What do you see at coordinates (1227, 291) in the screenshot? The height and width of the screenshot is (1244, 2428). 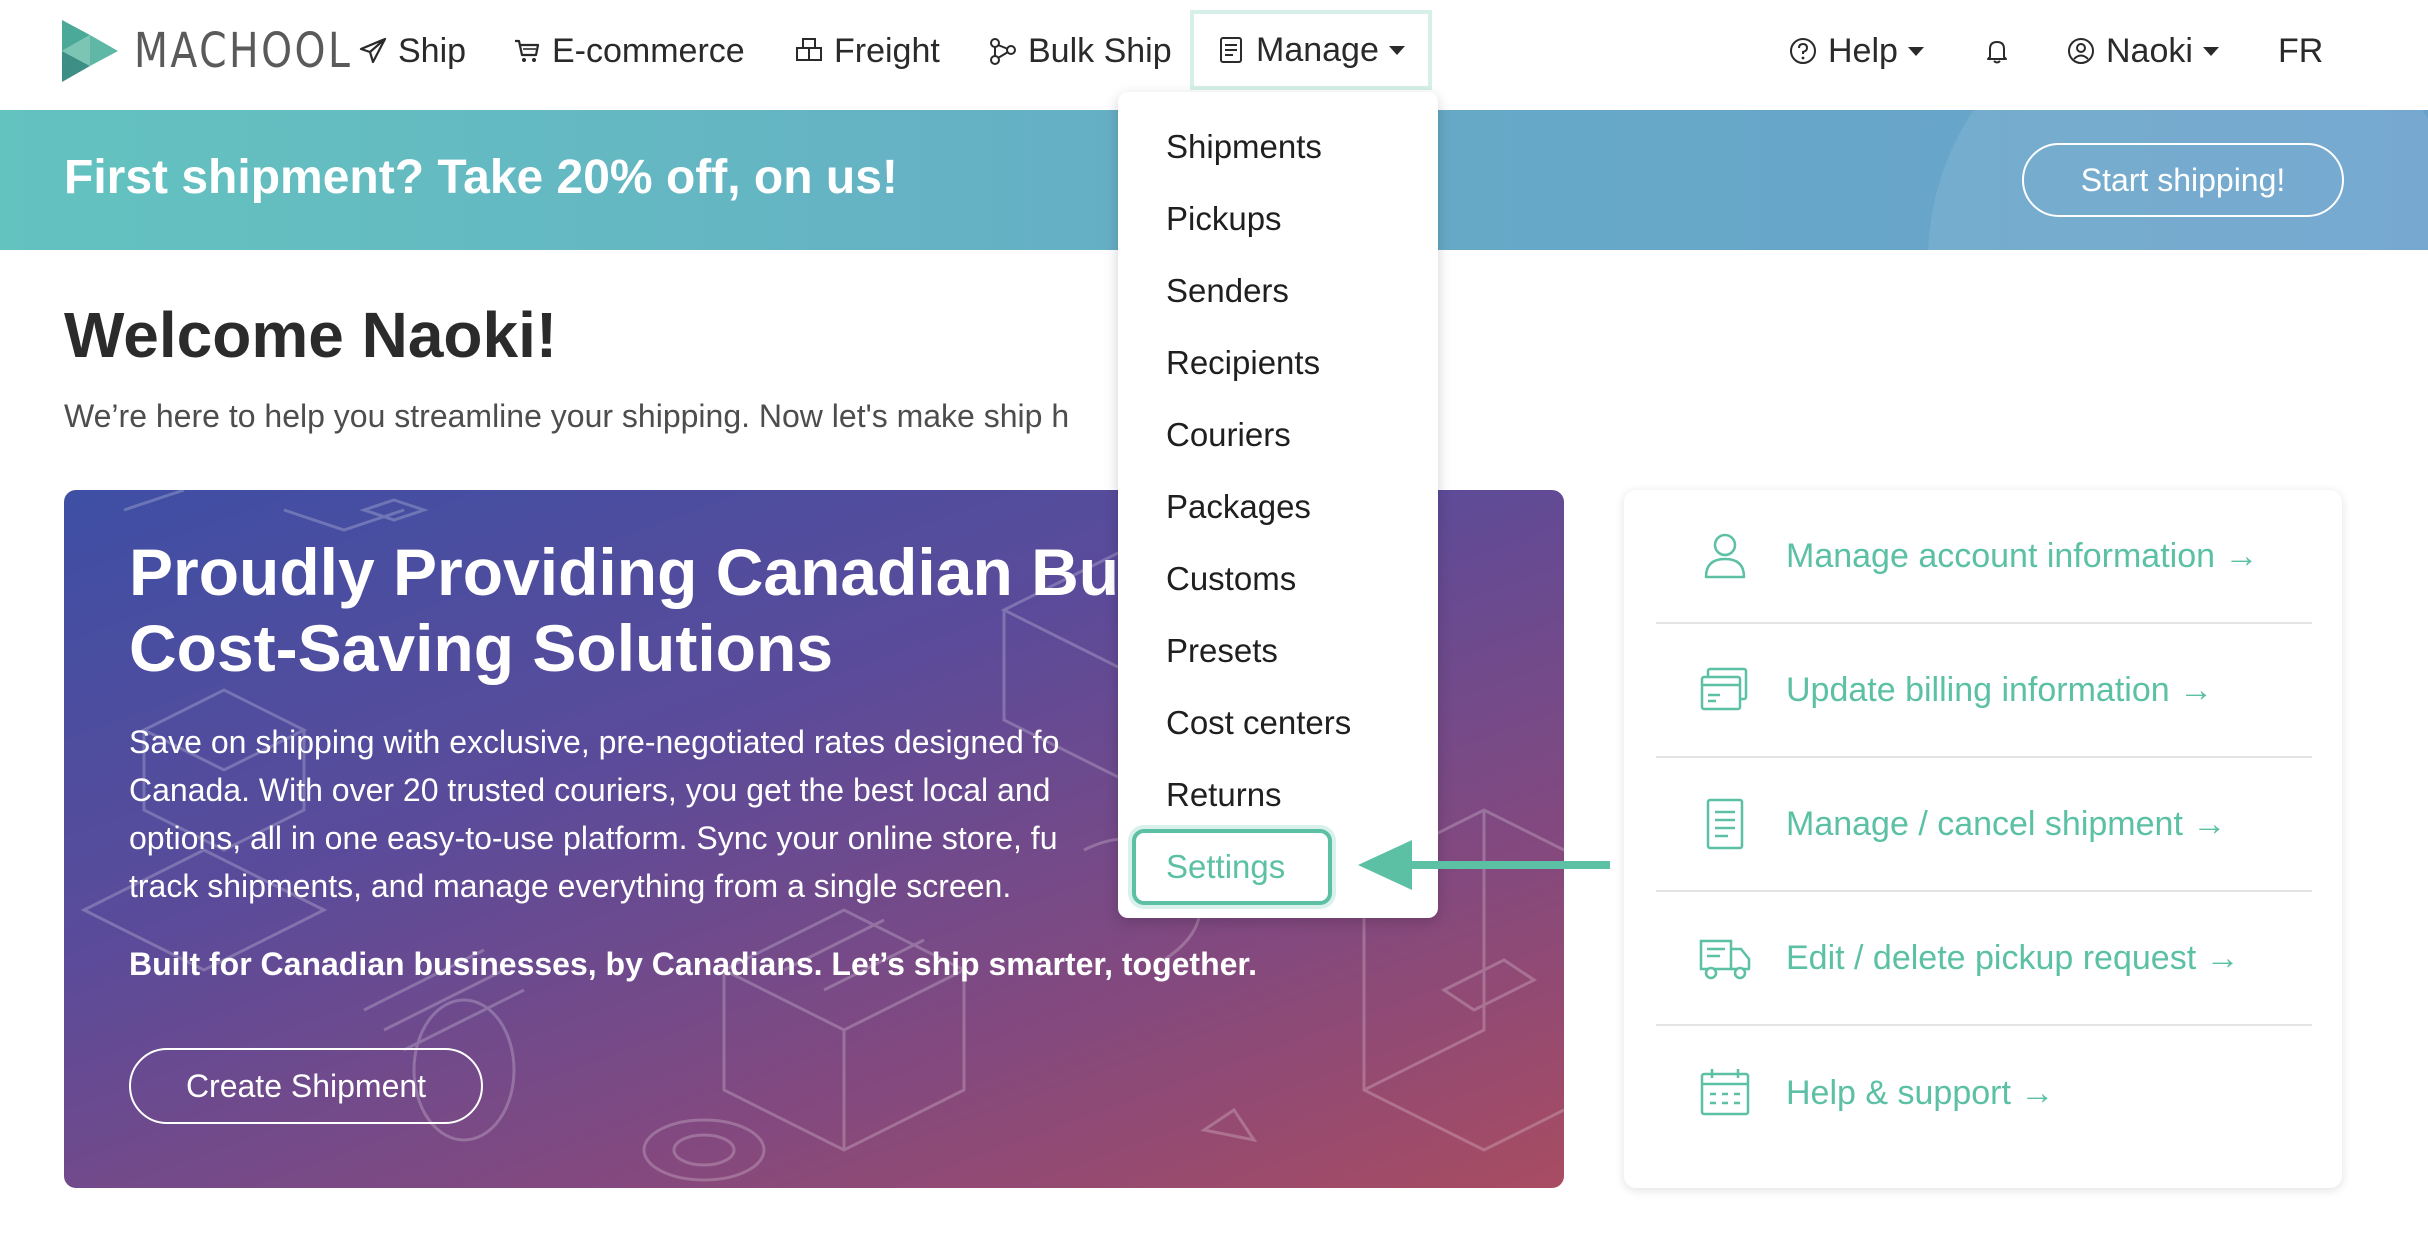 I see `menu-item-senders: Senders` at bounding box center [1227, 291].